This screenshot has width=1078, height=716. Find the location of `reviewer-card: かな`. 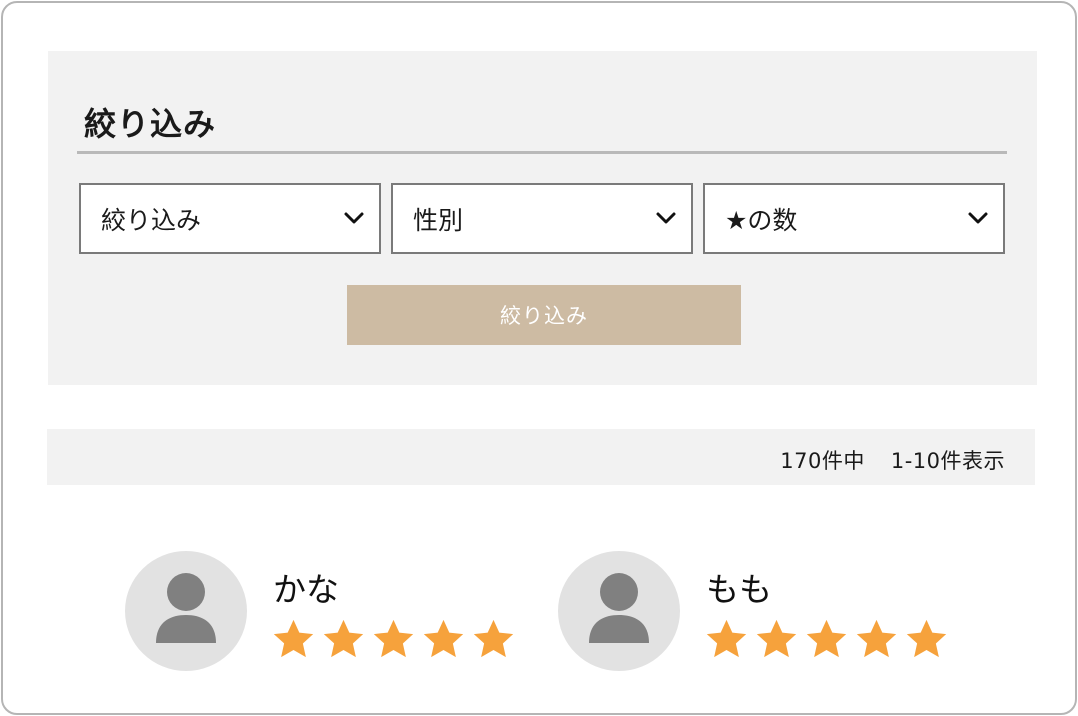

reviewer-card: かな is located at coordinates (335, 613).